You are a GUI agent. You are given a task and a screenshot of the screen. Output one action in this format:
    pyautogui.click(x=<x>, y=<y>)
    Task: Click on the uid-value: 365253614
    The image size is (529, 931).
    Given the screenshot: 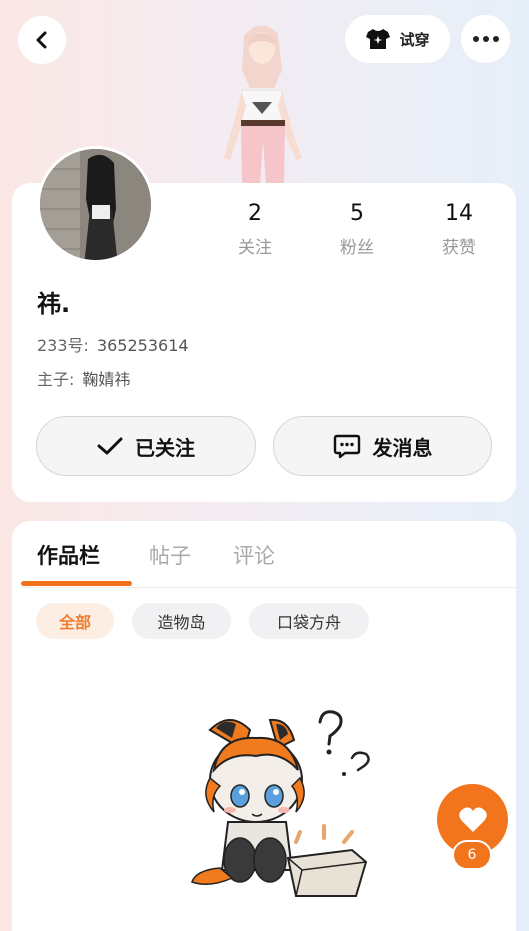 What is the action you would take?
    pyautogui.click(x=142, y=345)
    